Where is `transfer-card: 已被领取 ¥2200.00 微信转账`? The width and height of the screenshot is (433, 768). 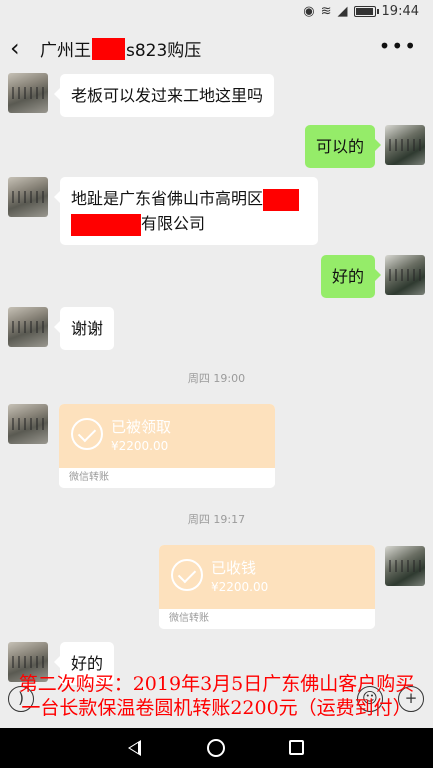 transfer-card: 已被领取 ¥2200.00 微信转账 is located at coordinates (167, 446).